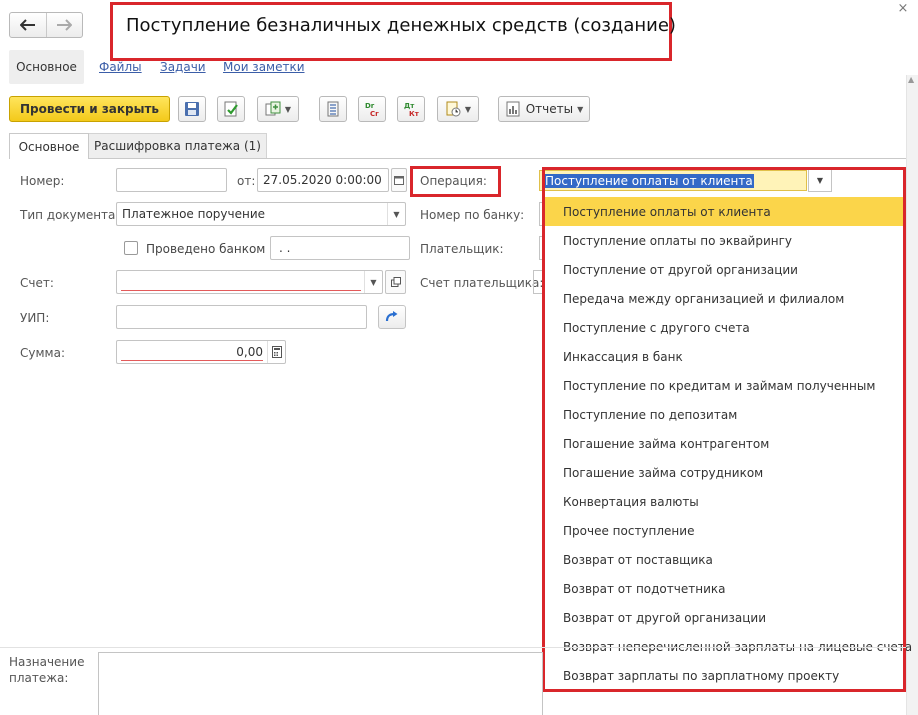 Image resolution: width=918 pixels, height=715 pixels. Describe the element at coordinates (178, 146) in the screenshot. I see `tab-payment-breakdown: Расшифровка платежа (1)` at that location.